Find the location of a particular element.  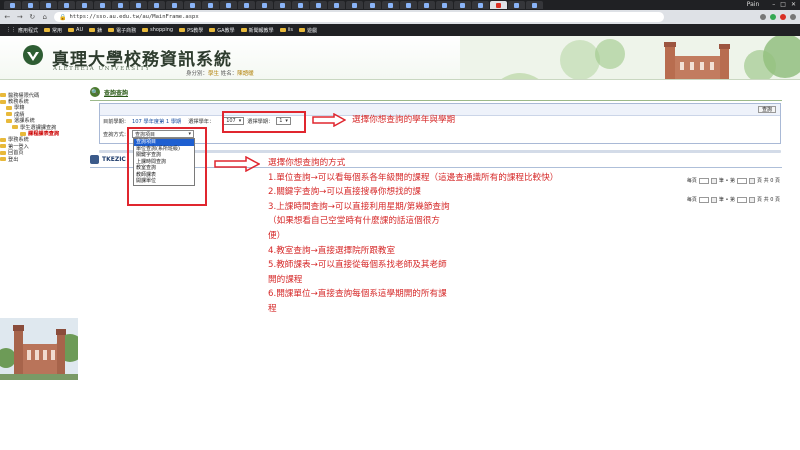

annotation-year-semester: 選擇你想查詢的學年與學期 is located at coordinates (404, 120).